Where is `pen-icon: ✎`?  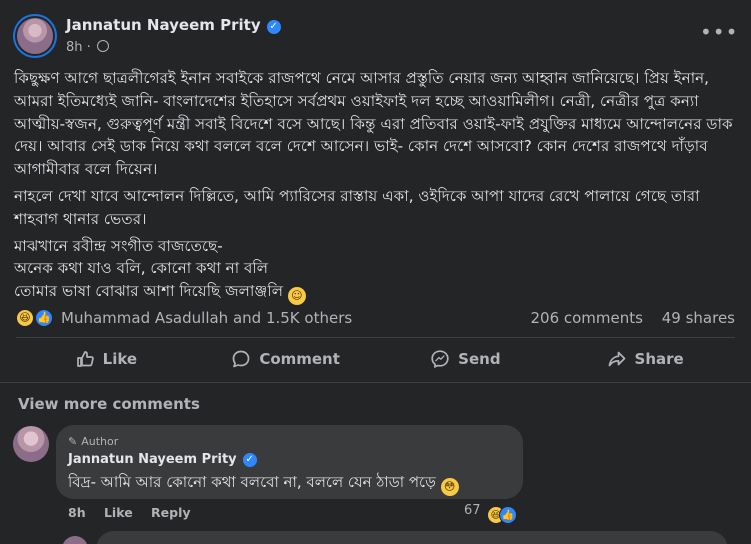 pen-icon: ✎ is located at coordinates (73, 441).